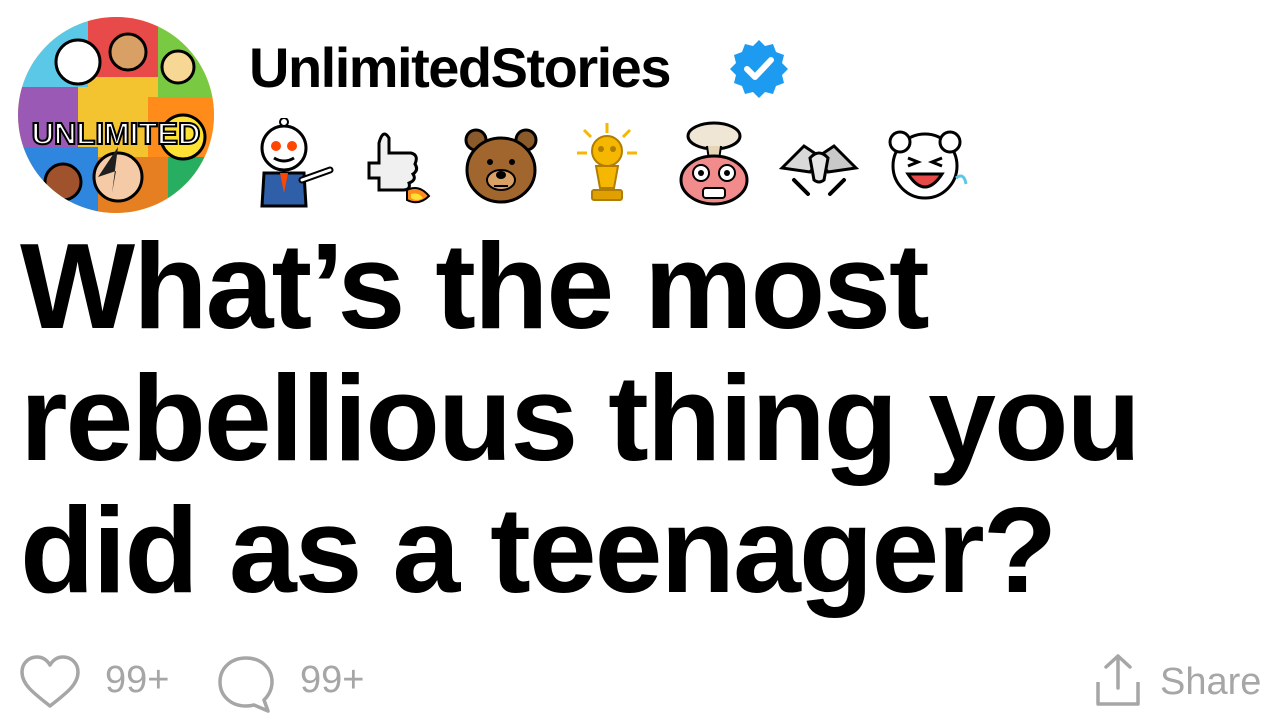 This screenshot has width=1280, height=720. What do you see at coordinates (501, 163) in the screenshot?
I see `bear-award-icon` at bounding box center [501, 163].